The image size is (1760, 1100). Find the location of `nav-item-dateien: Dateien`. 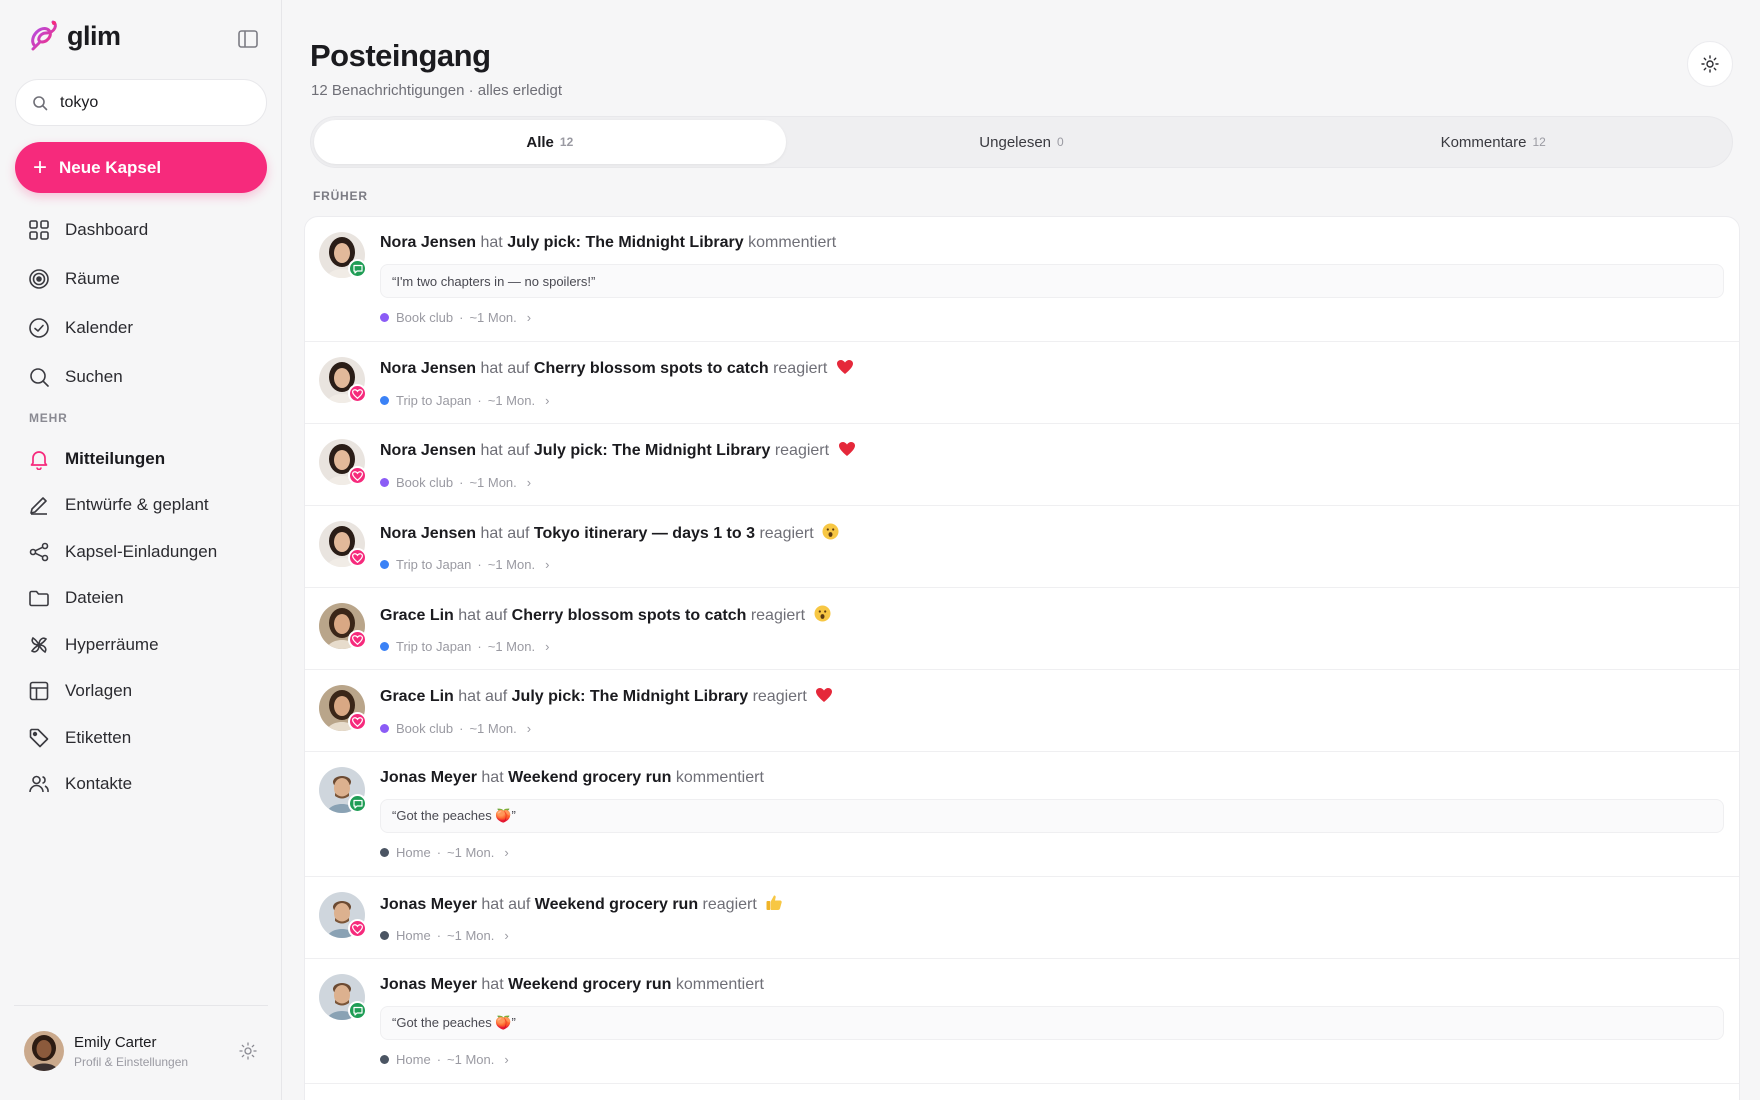

nav-item-dateien: Dateien is located at coordinates (76, 598).